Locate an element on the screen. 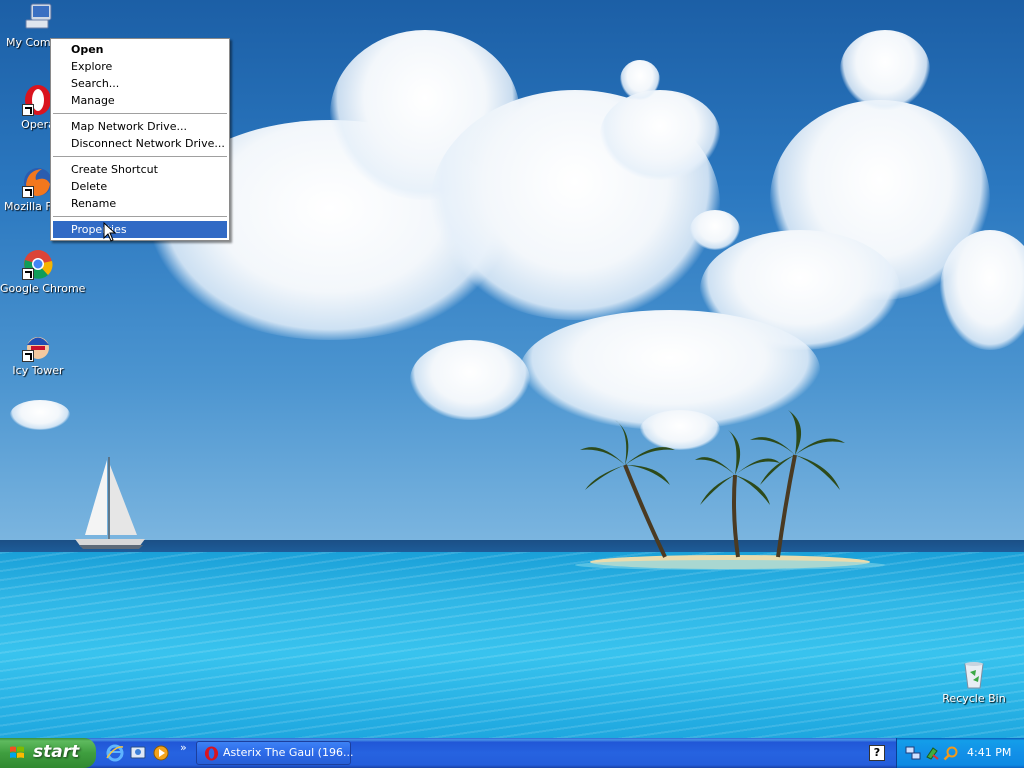 Image resolution: width=1024 pixels, height=768 pixels. clock: 4:41 PM is located at coordinates (989, 752).